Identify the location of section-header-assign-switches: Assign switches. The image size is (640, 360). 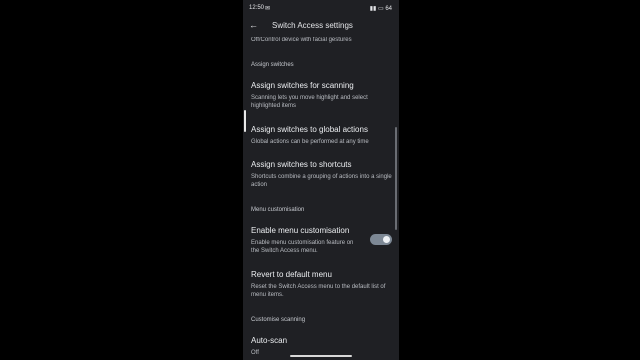
(272, 65).